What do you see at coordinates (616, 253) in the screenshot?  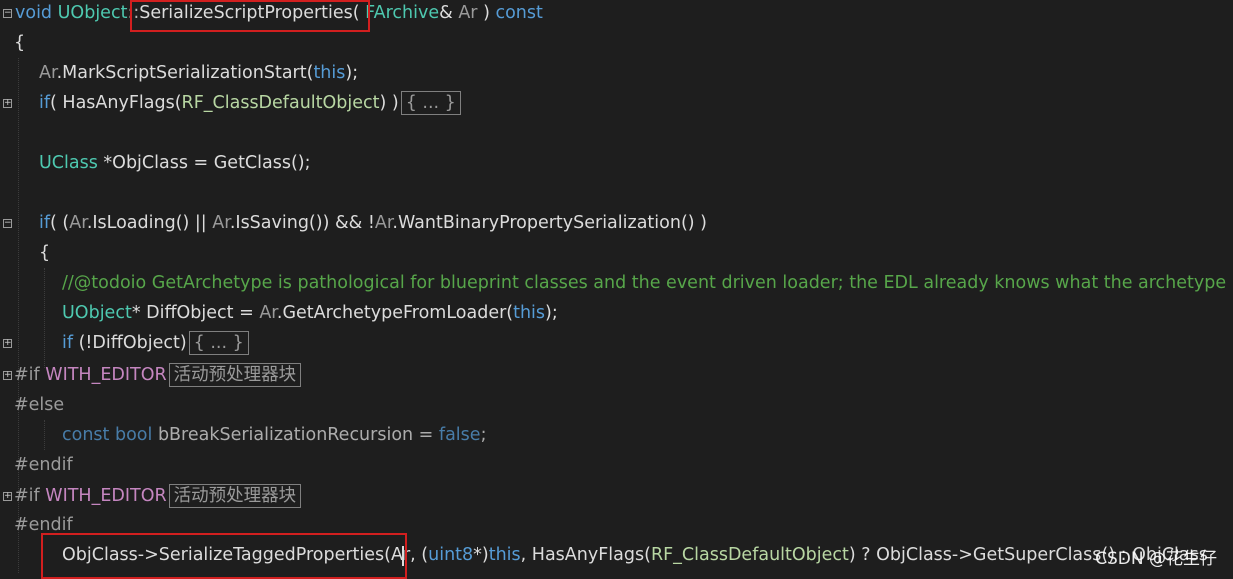 I see `code-line-7: {` at bounding box center [616, 253].